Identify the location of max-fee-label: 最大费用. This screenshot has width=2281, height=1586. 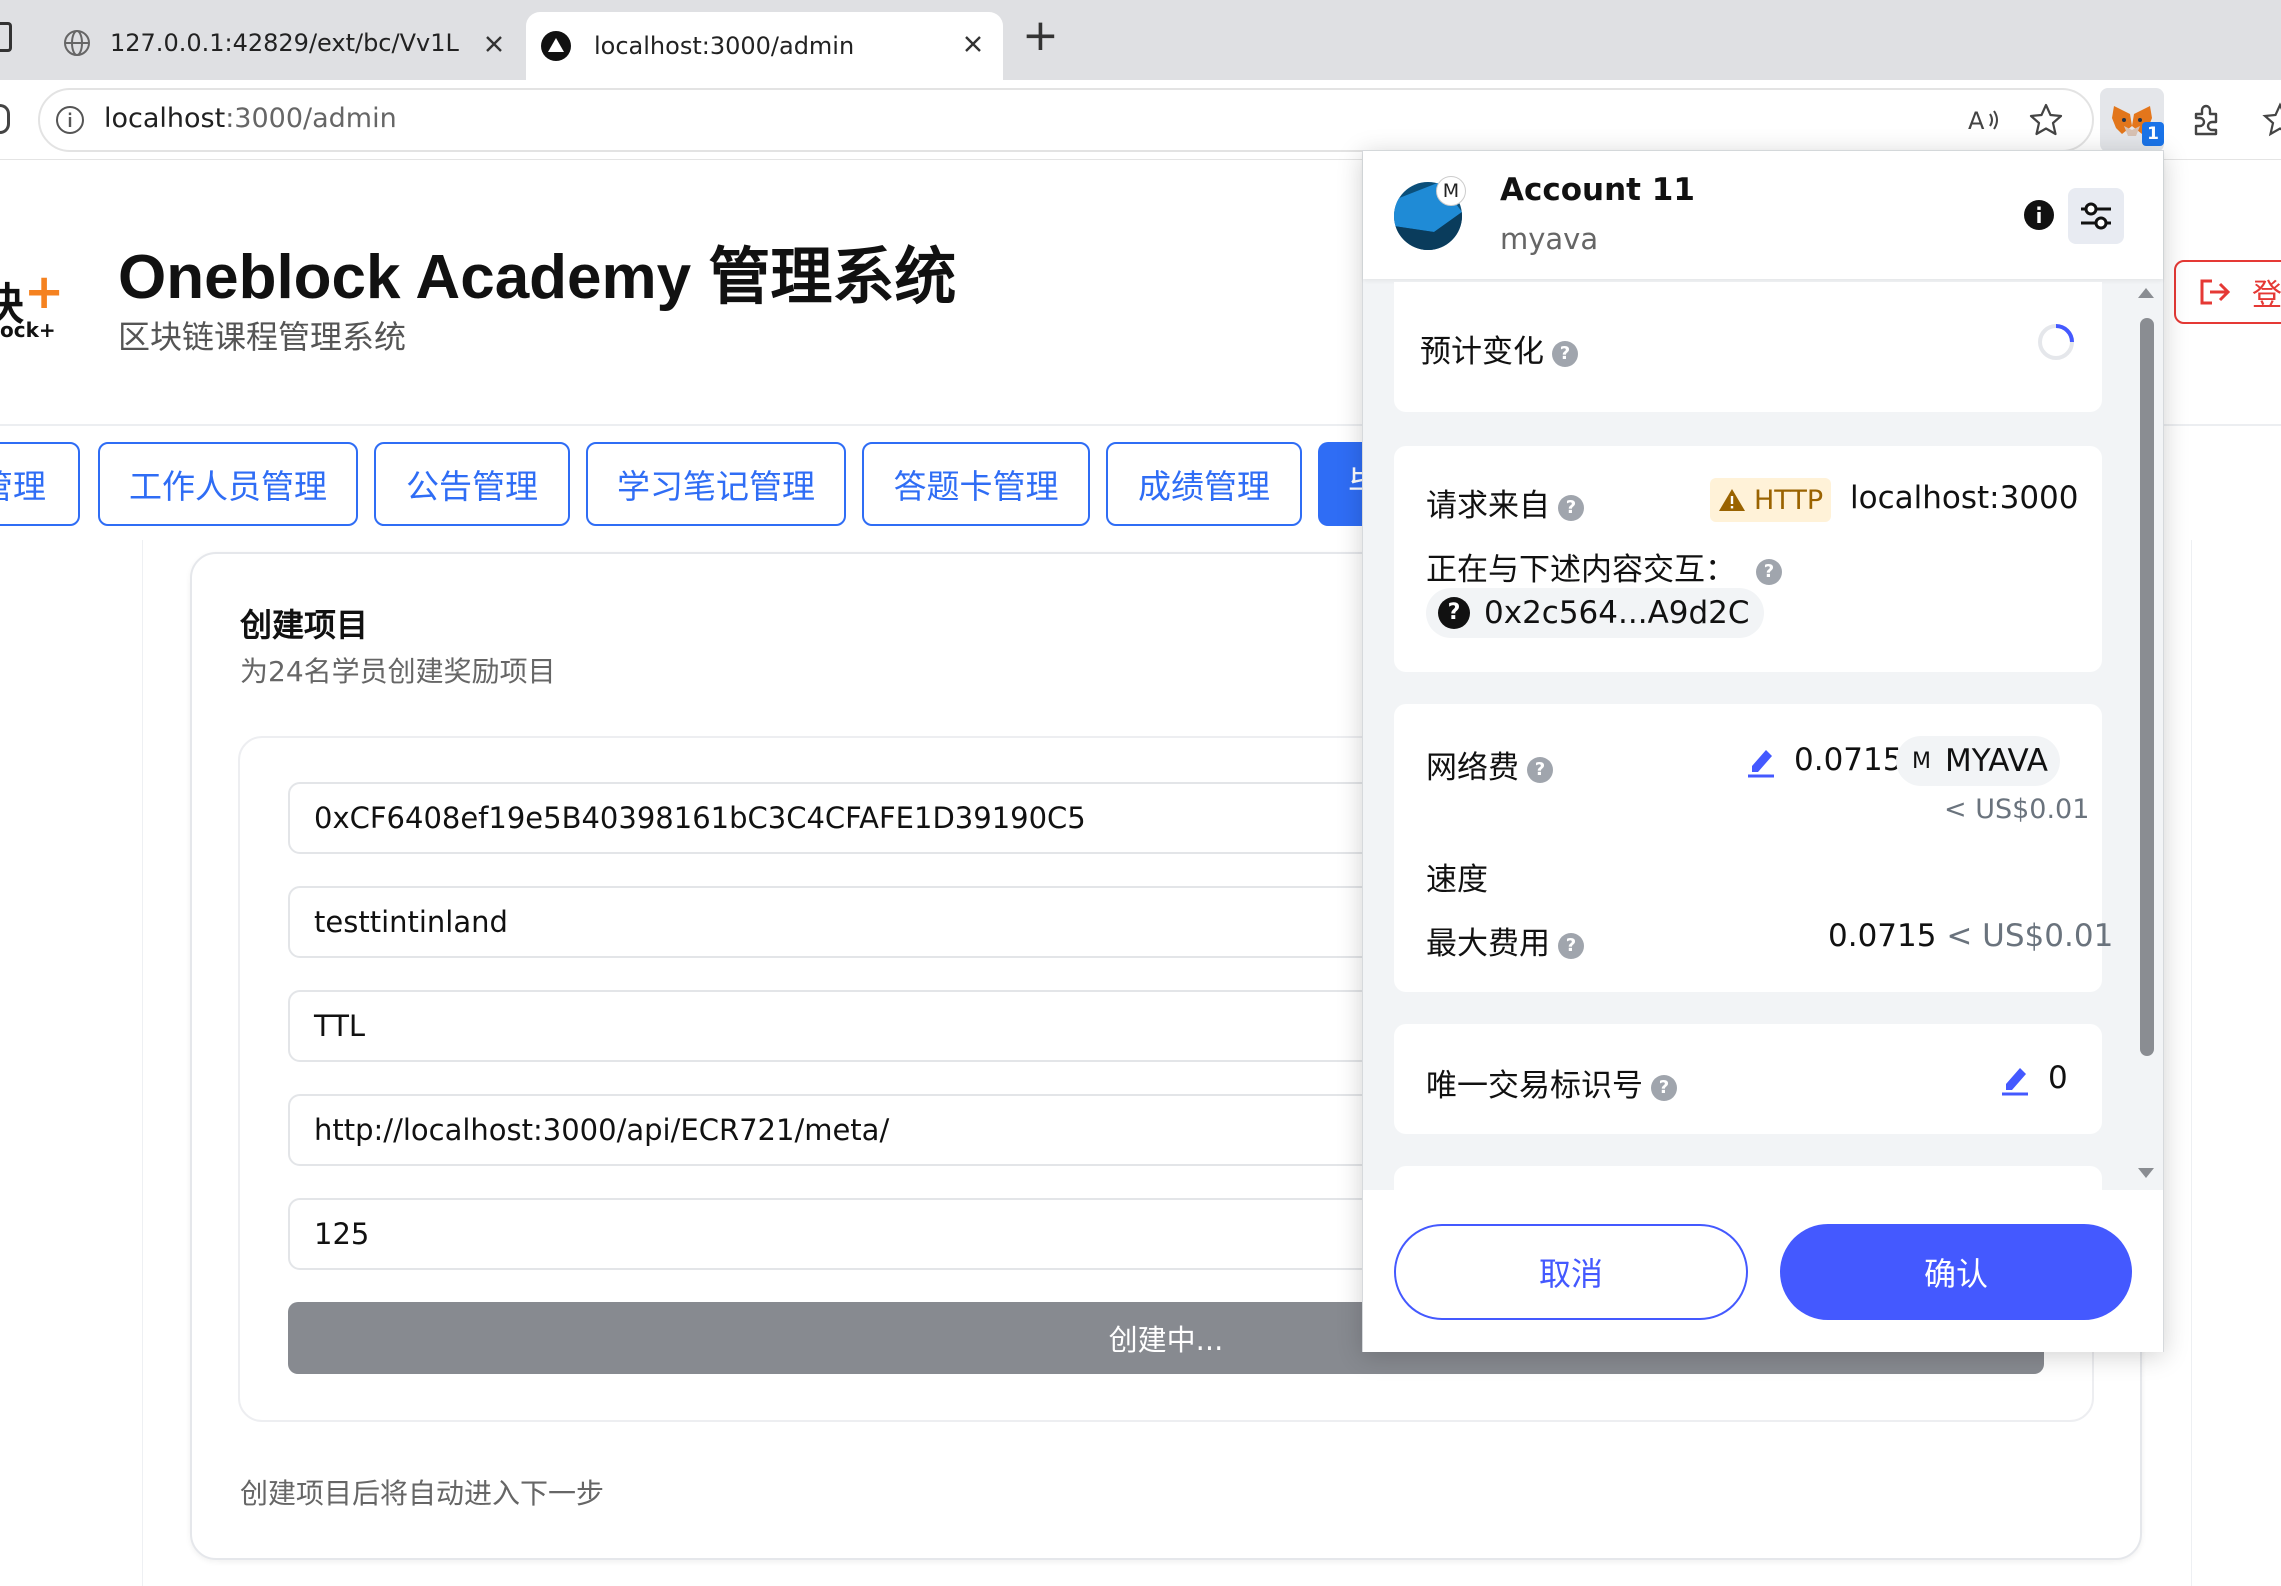
(1488, 944).